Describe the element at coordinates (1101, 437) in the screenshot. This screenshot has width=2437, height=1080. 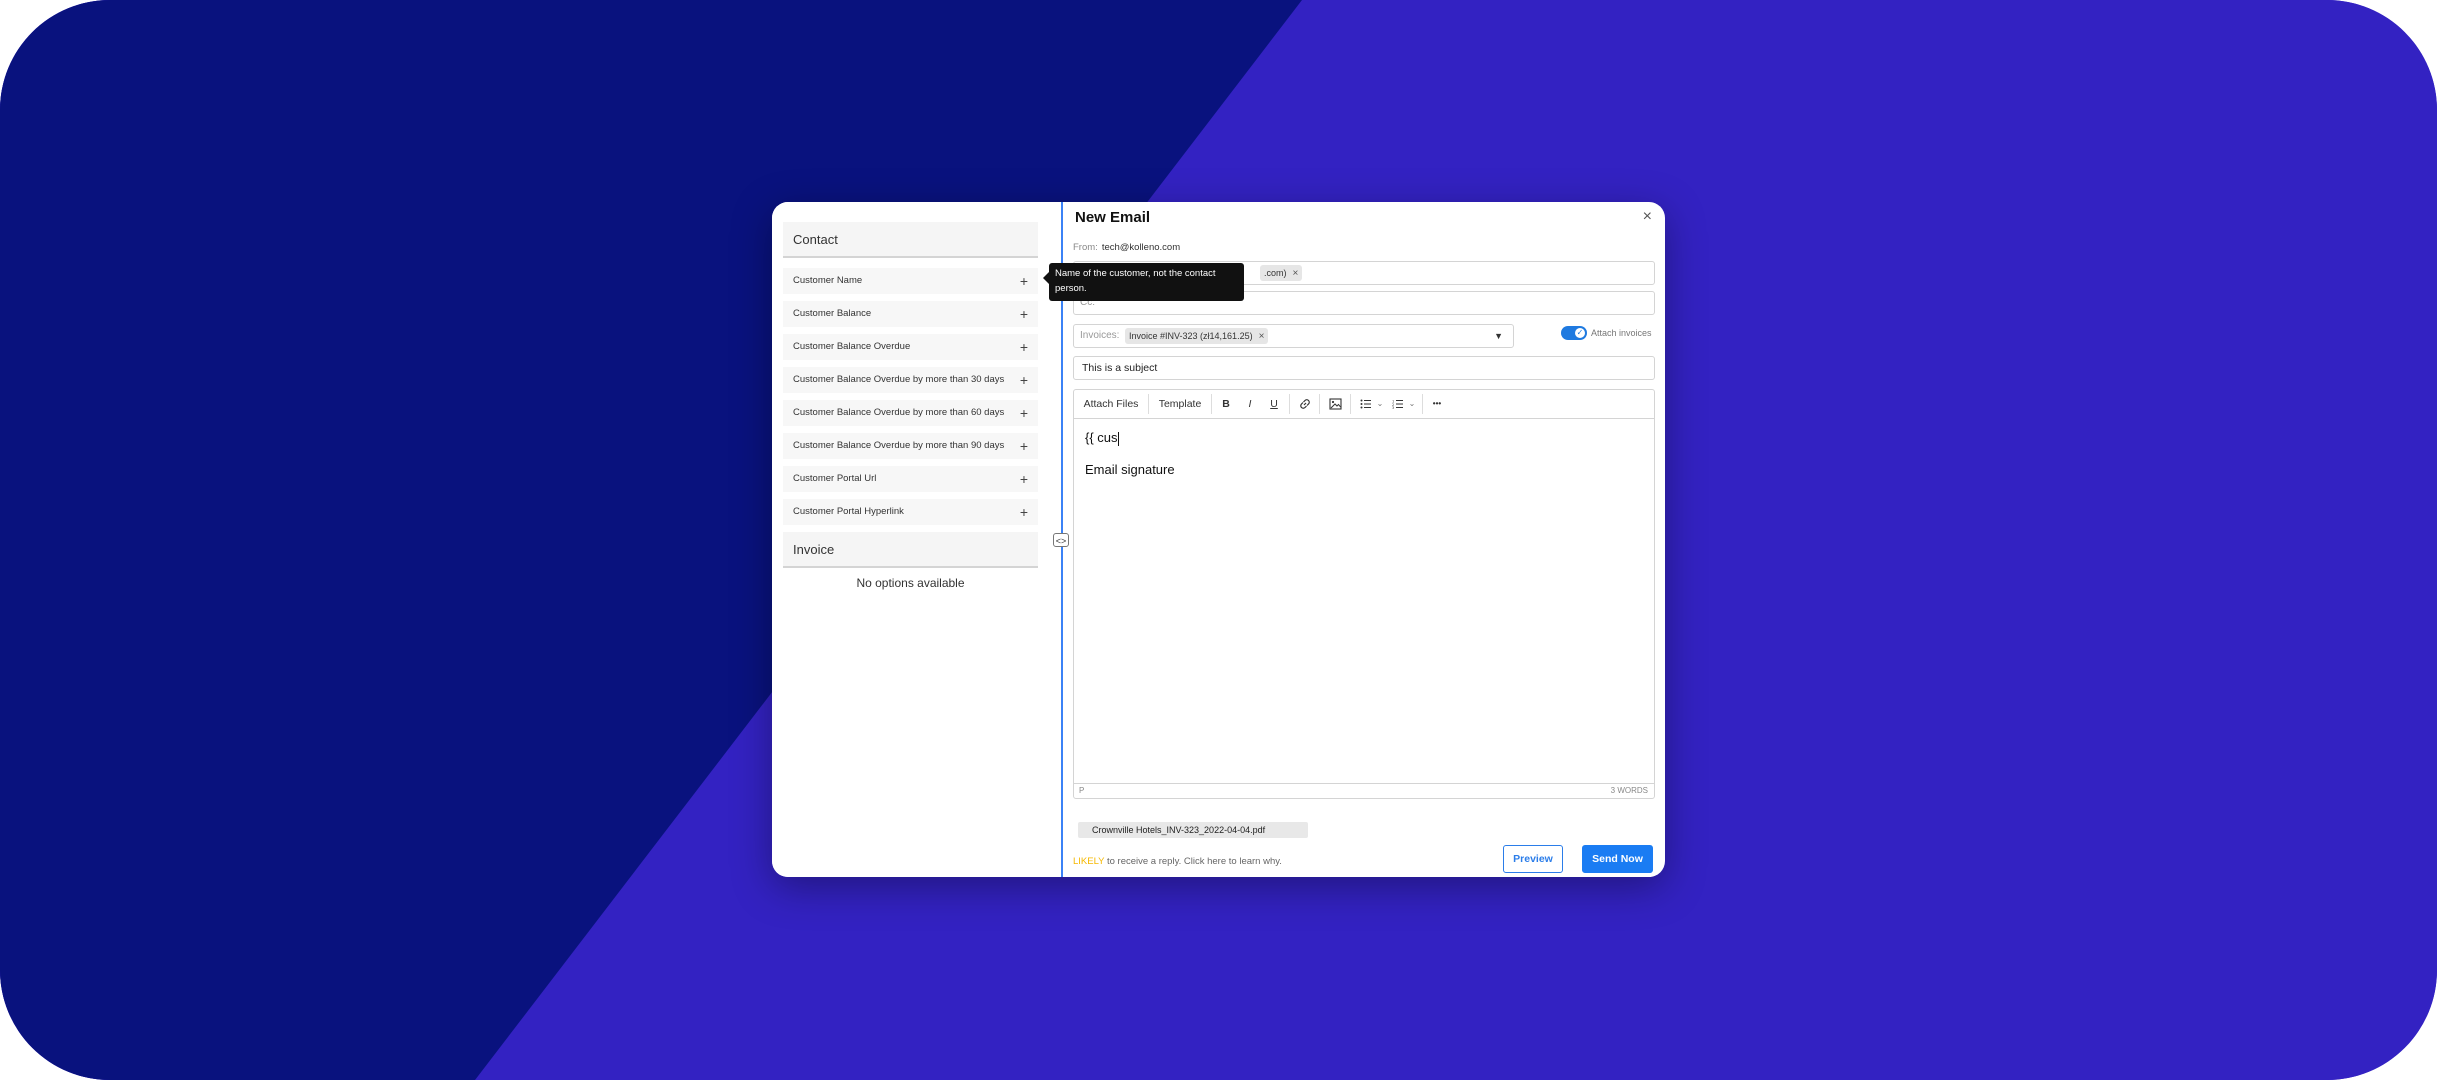
I see `body-line-text: {{ cus` at that location.